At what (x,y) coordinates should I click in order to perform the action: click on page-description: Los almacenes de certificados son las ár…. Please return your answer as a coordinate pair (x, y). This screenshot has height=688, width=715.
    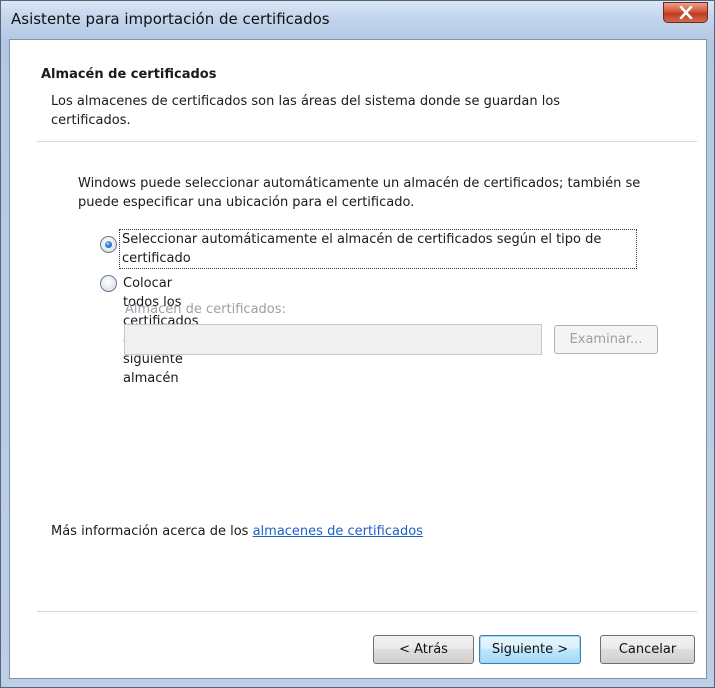
    Looking at the image, I should click on (306, 111).